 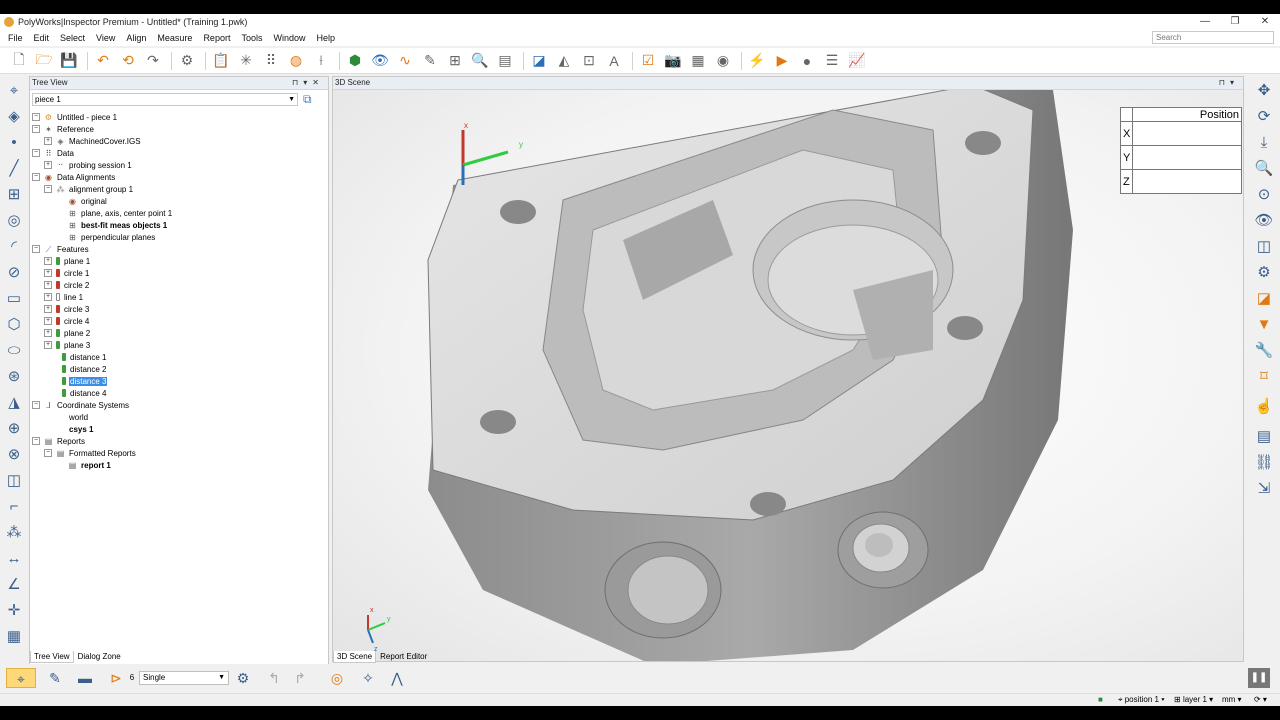 I want to click on report-panel-icon: ▤, so click(x=1264, y=437).